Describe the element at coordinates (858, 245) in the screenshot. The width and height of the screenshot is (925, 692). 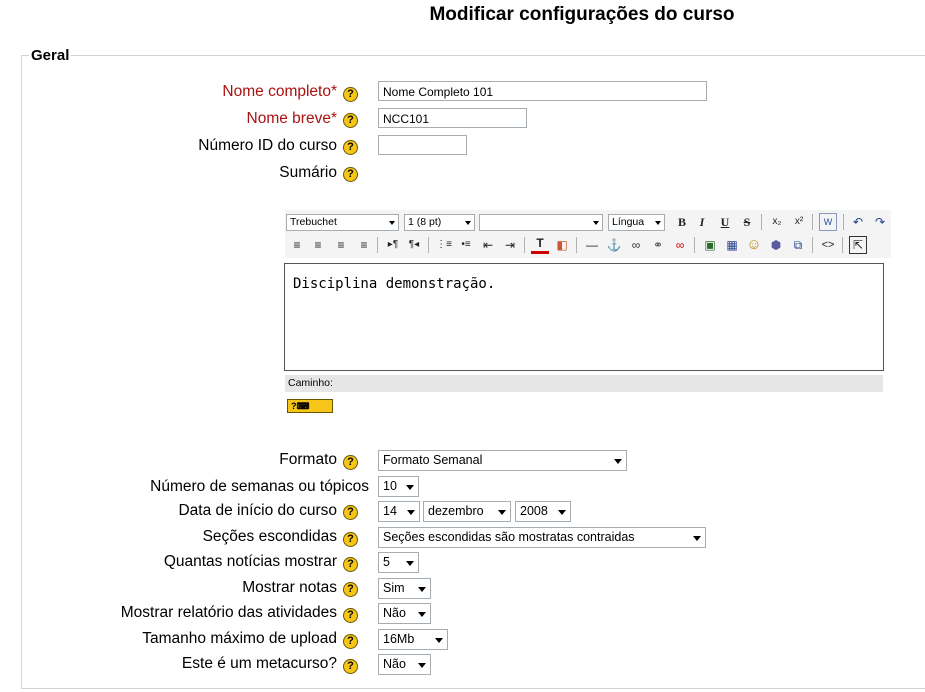
I see `fullscreen-icon: ⇱` at that location.